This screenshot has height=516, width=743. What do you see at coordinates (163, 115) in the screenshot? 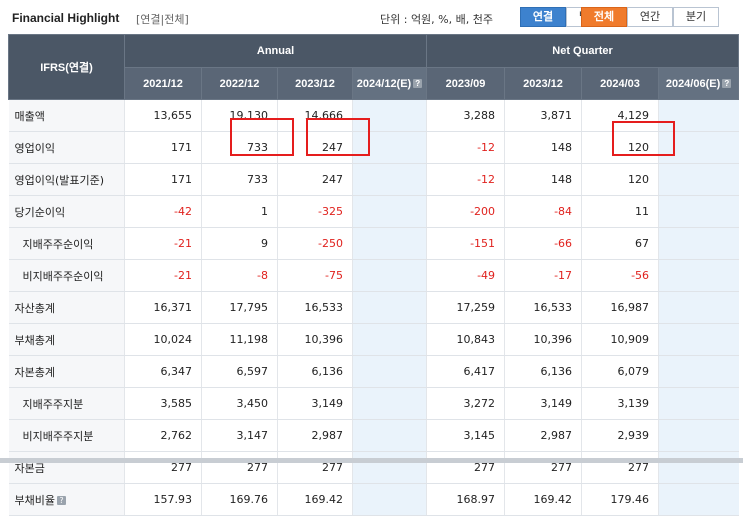
I see `value-cell: 13,655` at bounding box center [163, 115].